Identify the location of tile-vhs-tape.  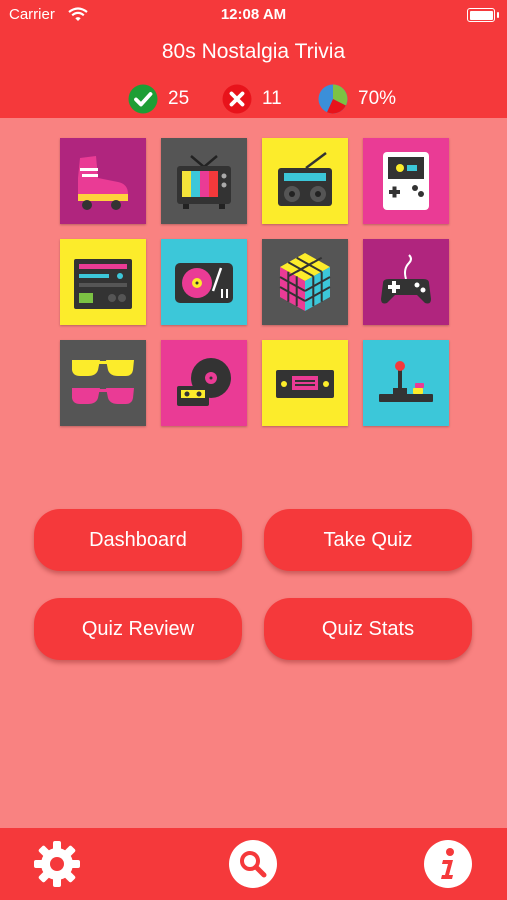
(305, 383).